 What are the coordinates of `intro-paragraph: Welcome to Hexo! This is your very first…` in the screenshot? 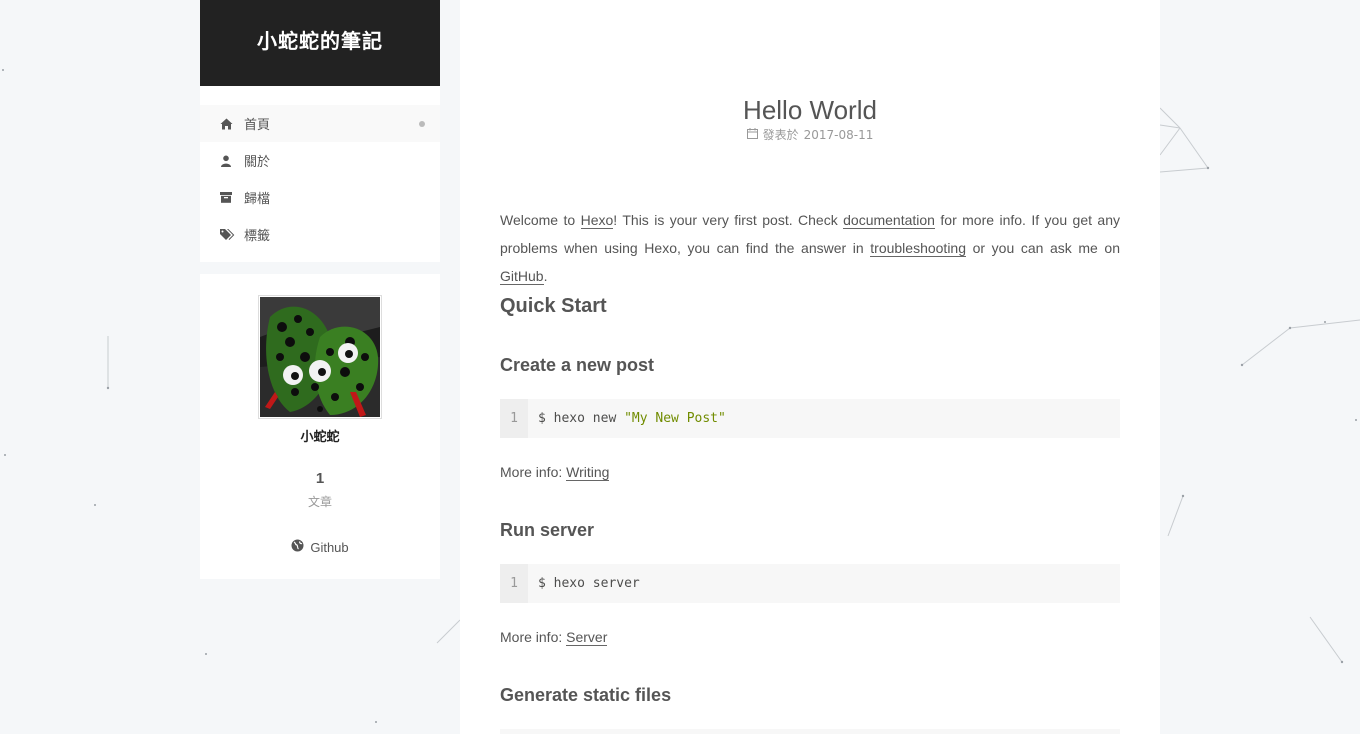 It's located at (810, 248).